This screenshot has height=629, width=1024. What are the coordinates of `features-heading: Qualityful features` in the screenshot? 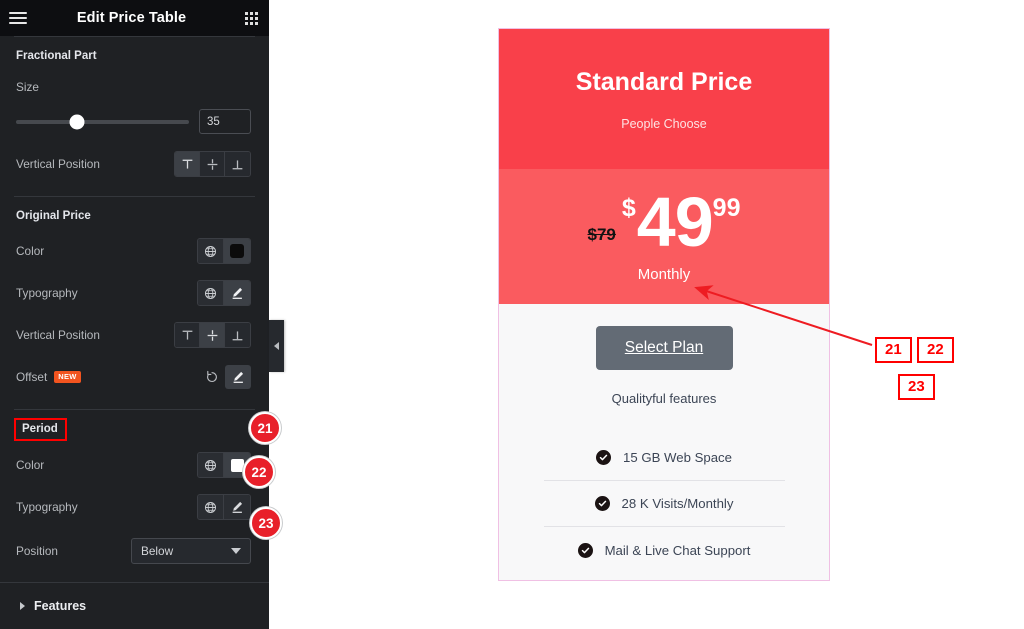 It's located at (664, 398).